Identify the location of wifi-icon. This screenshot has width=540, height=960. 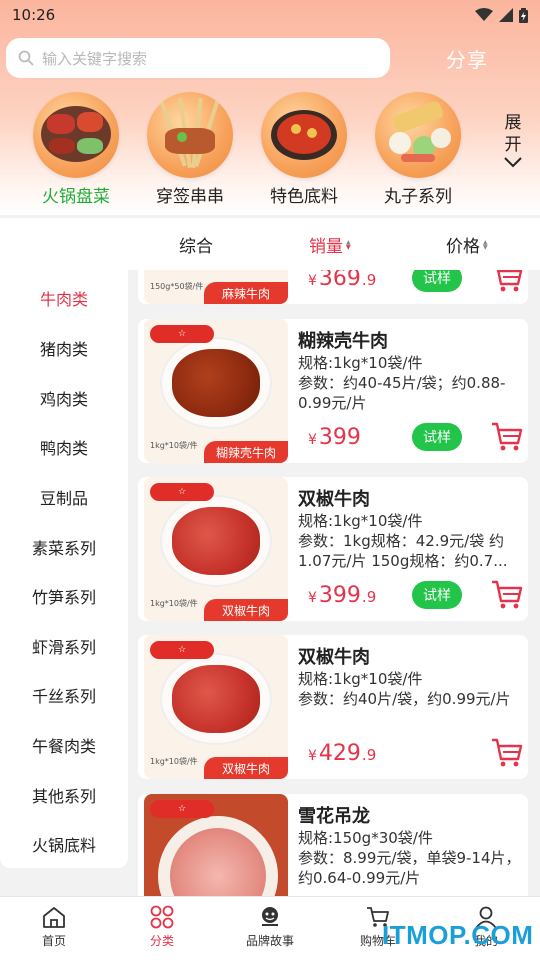
(484, 14).